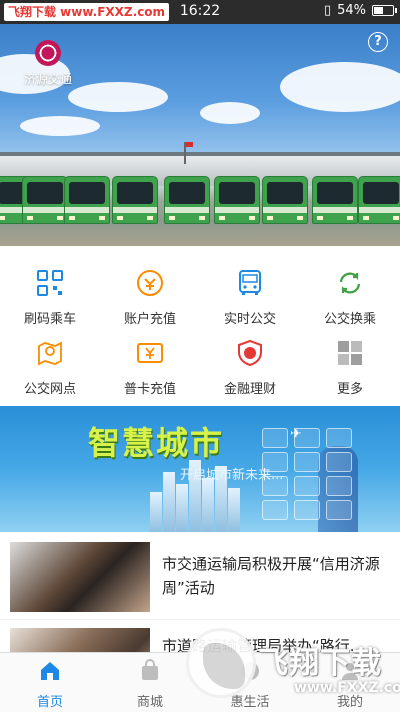 This screenshot has height=712, width=400. Describe the element at coordinates (200, 12) in the screenshot. I see `status-bar: 飞翔下载 www.FXXZ.com 16:22 ▯ 54%` at that location.